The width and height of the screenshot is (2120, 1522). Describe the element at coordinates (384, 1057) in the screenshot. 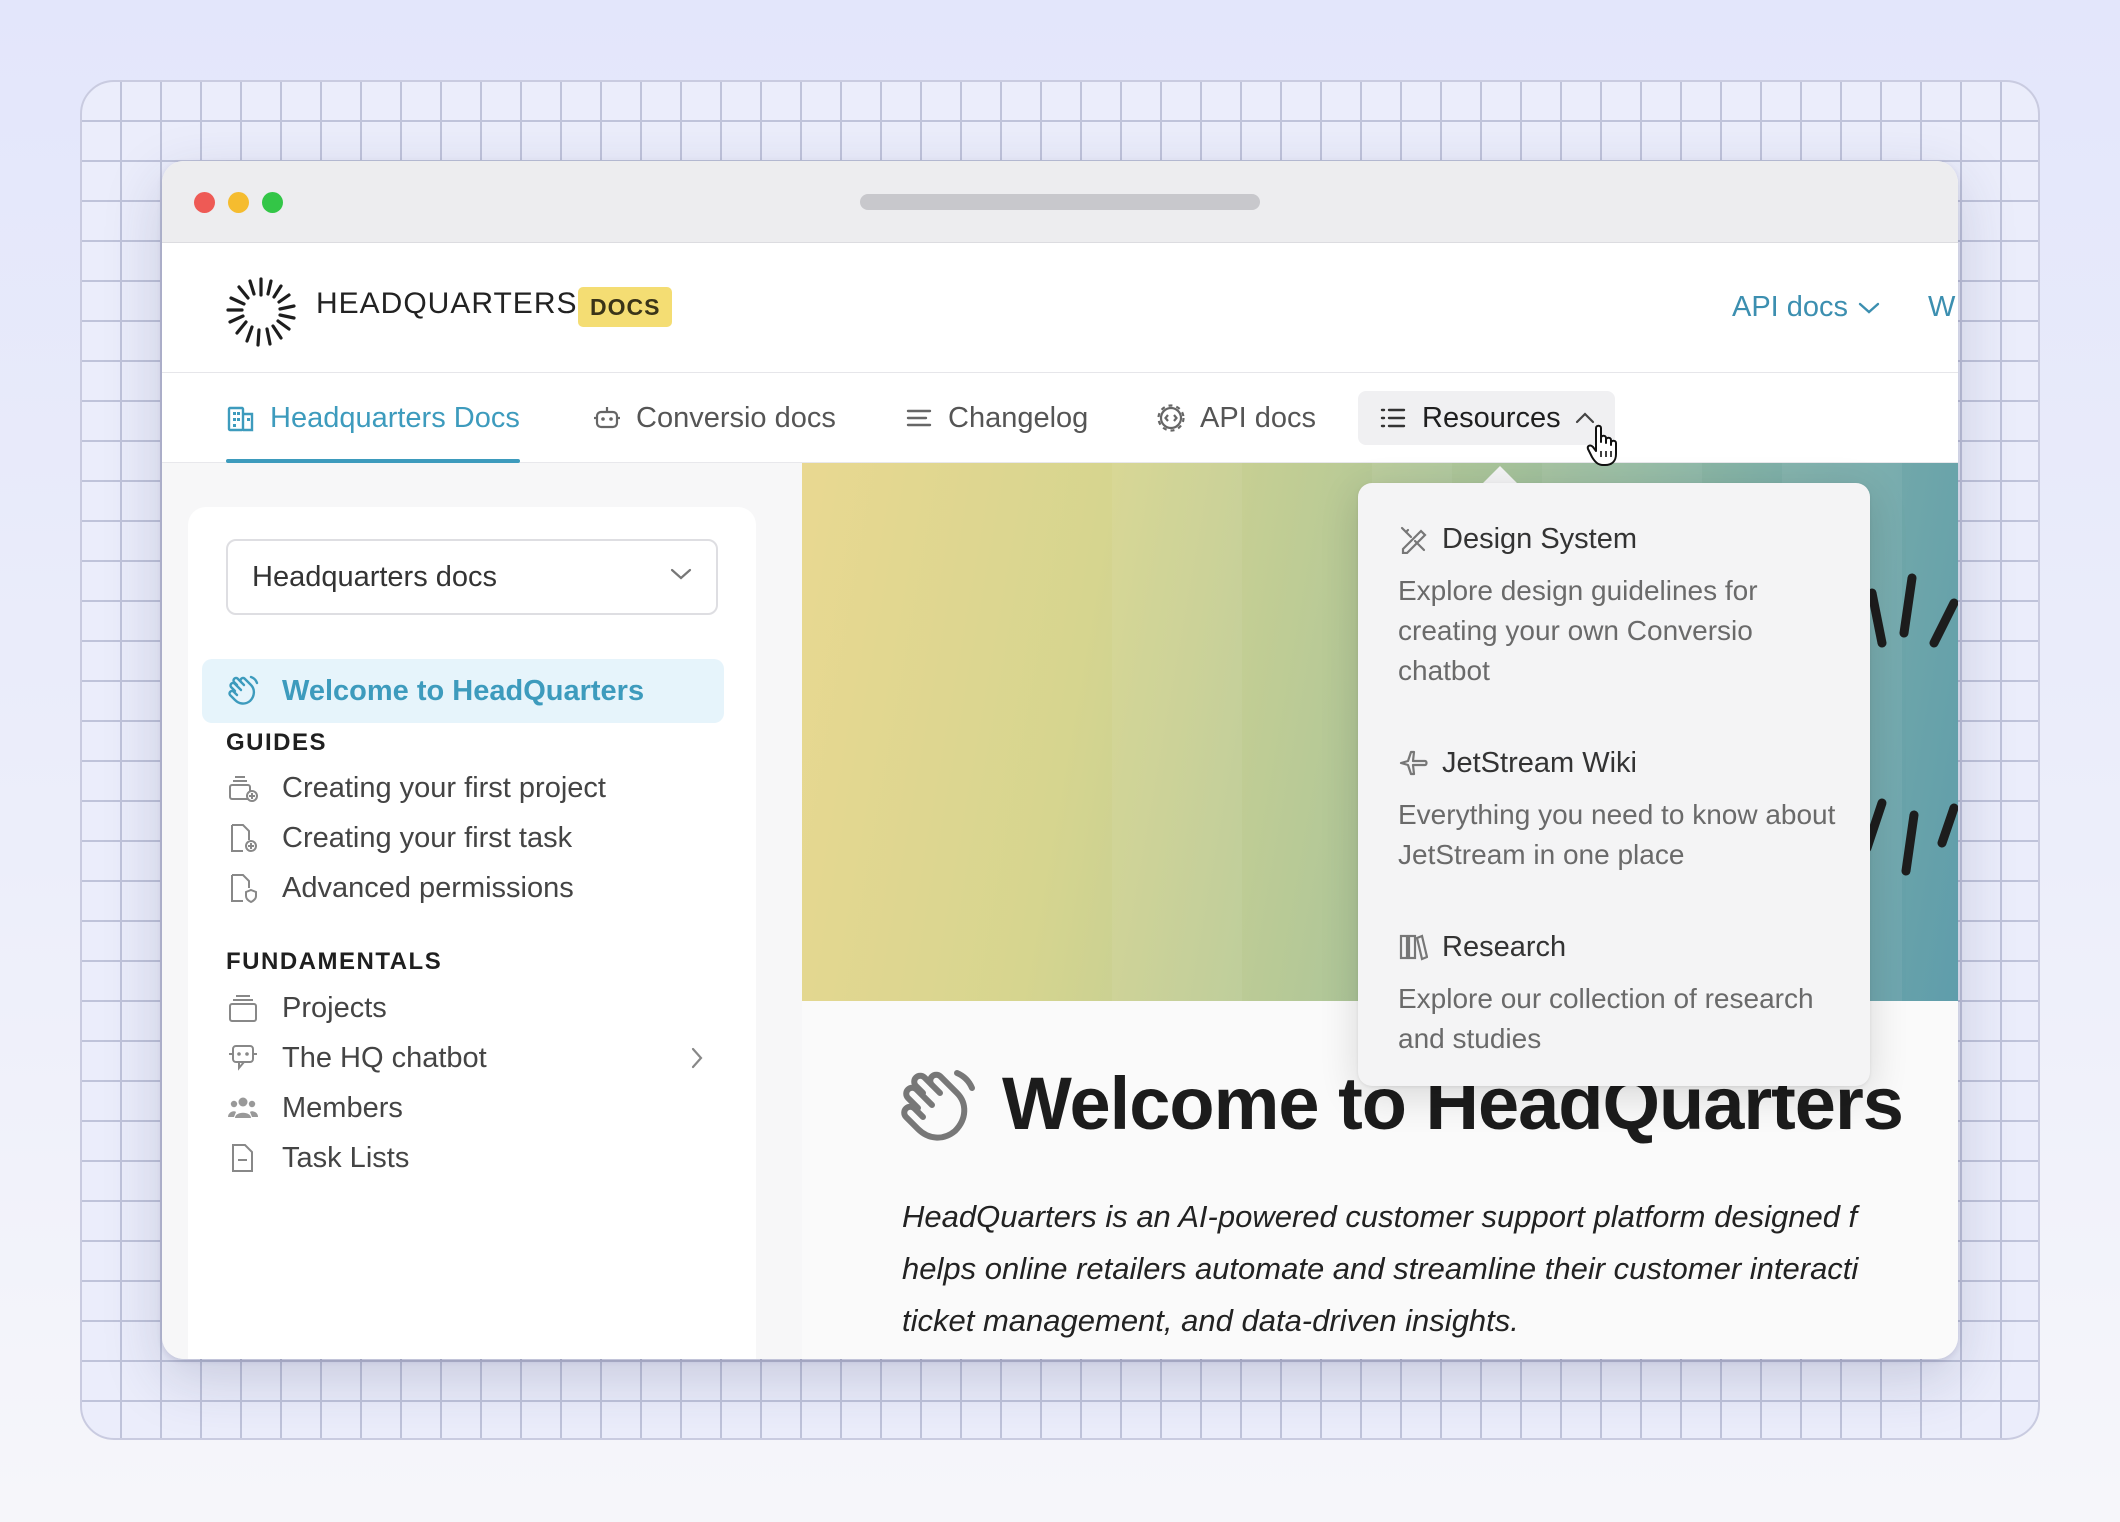

I see `sidebar-item-label: The HQ chatbot` at that location.